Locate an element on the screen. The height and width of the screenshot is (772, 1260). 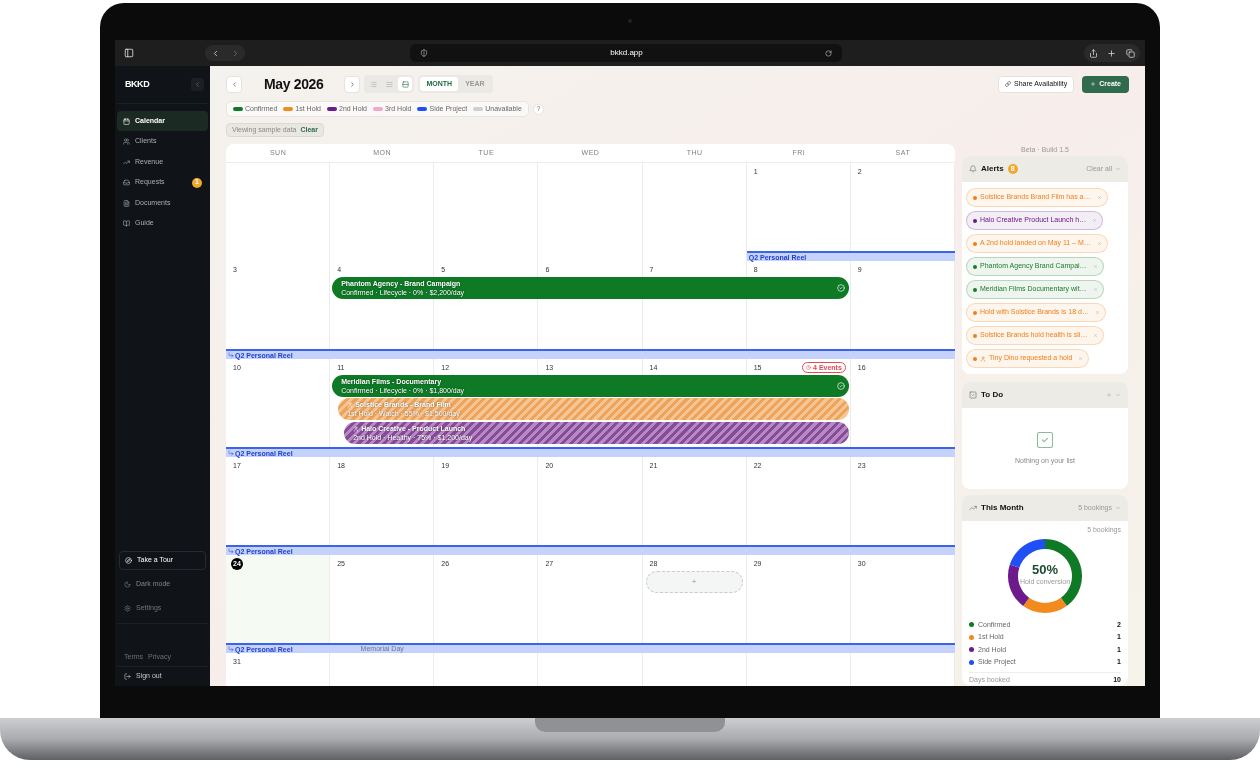
previous-month-button is located at coordinates (234, 84).